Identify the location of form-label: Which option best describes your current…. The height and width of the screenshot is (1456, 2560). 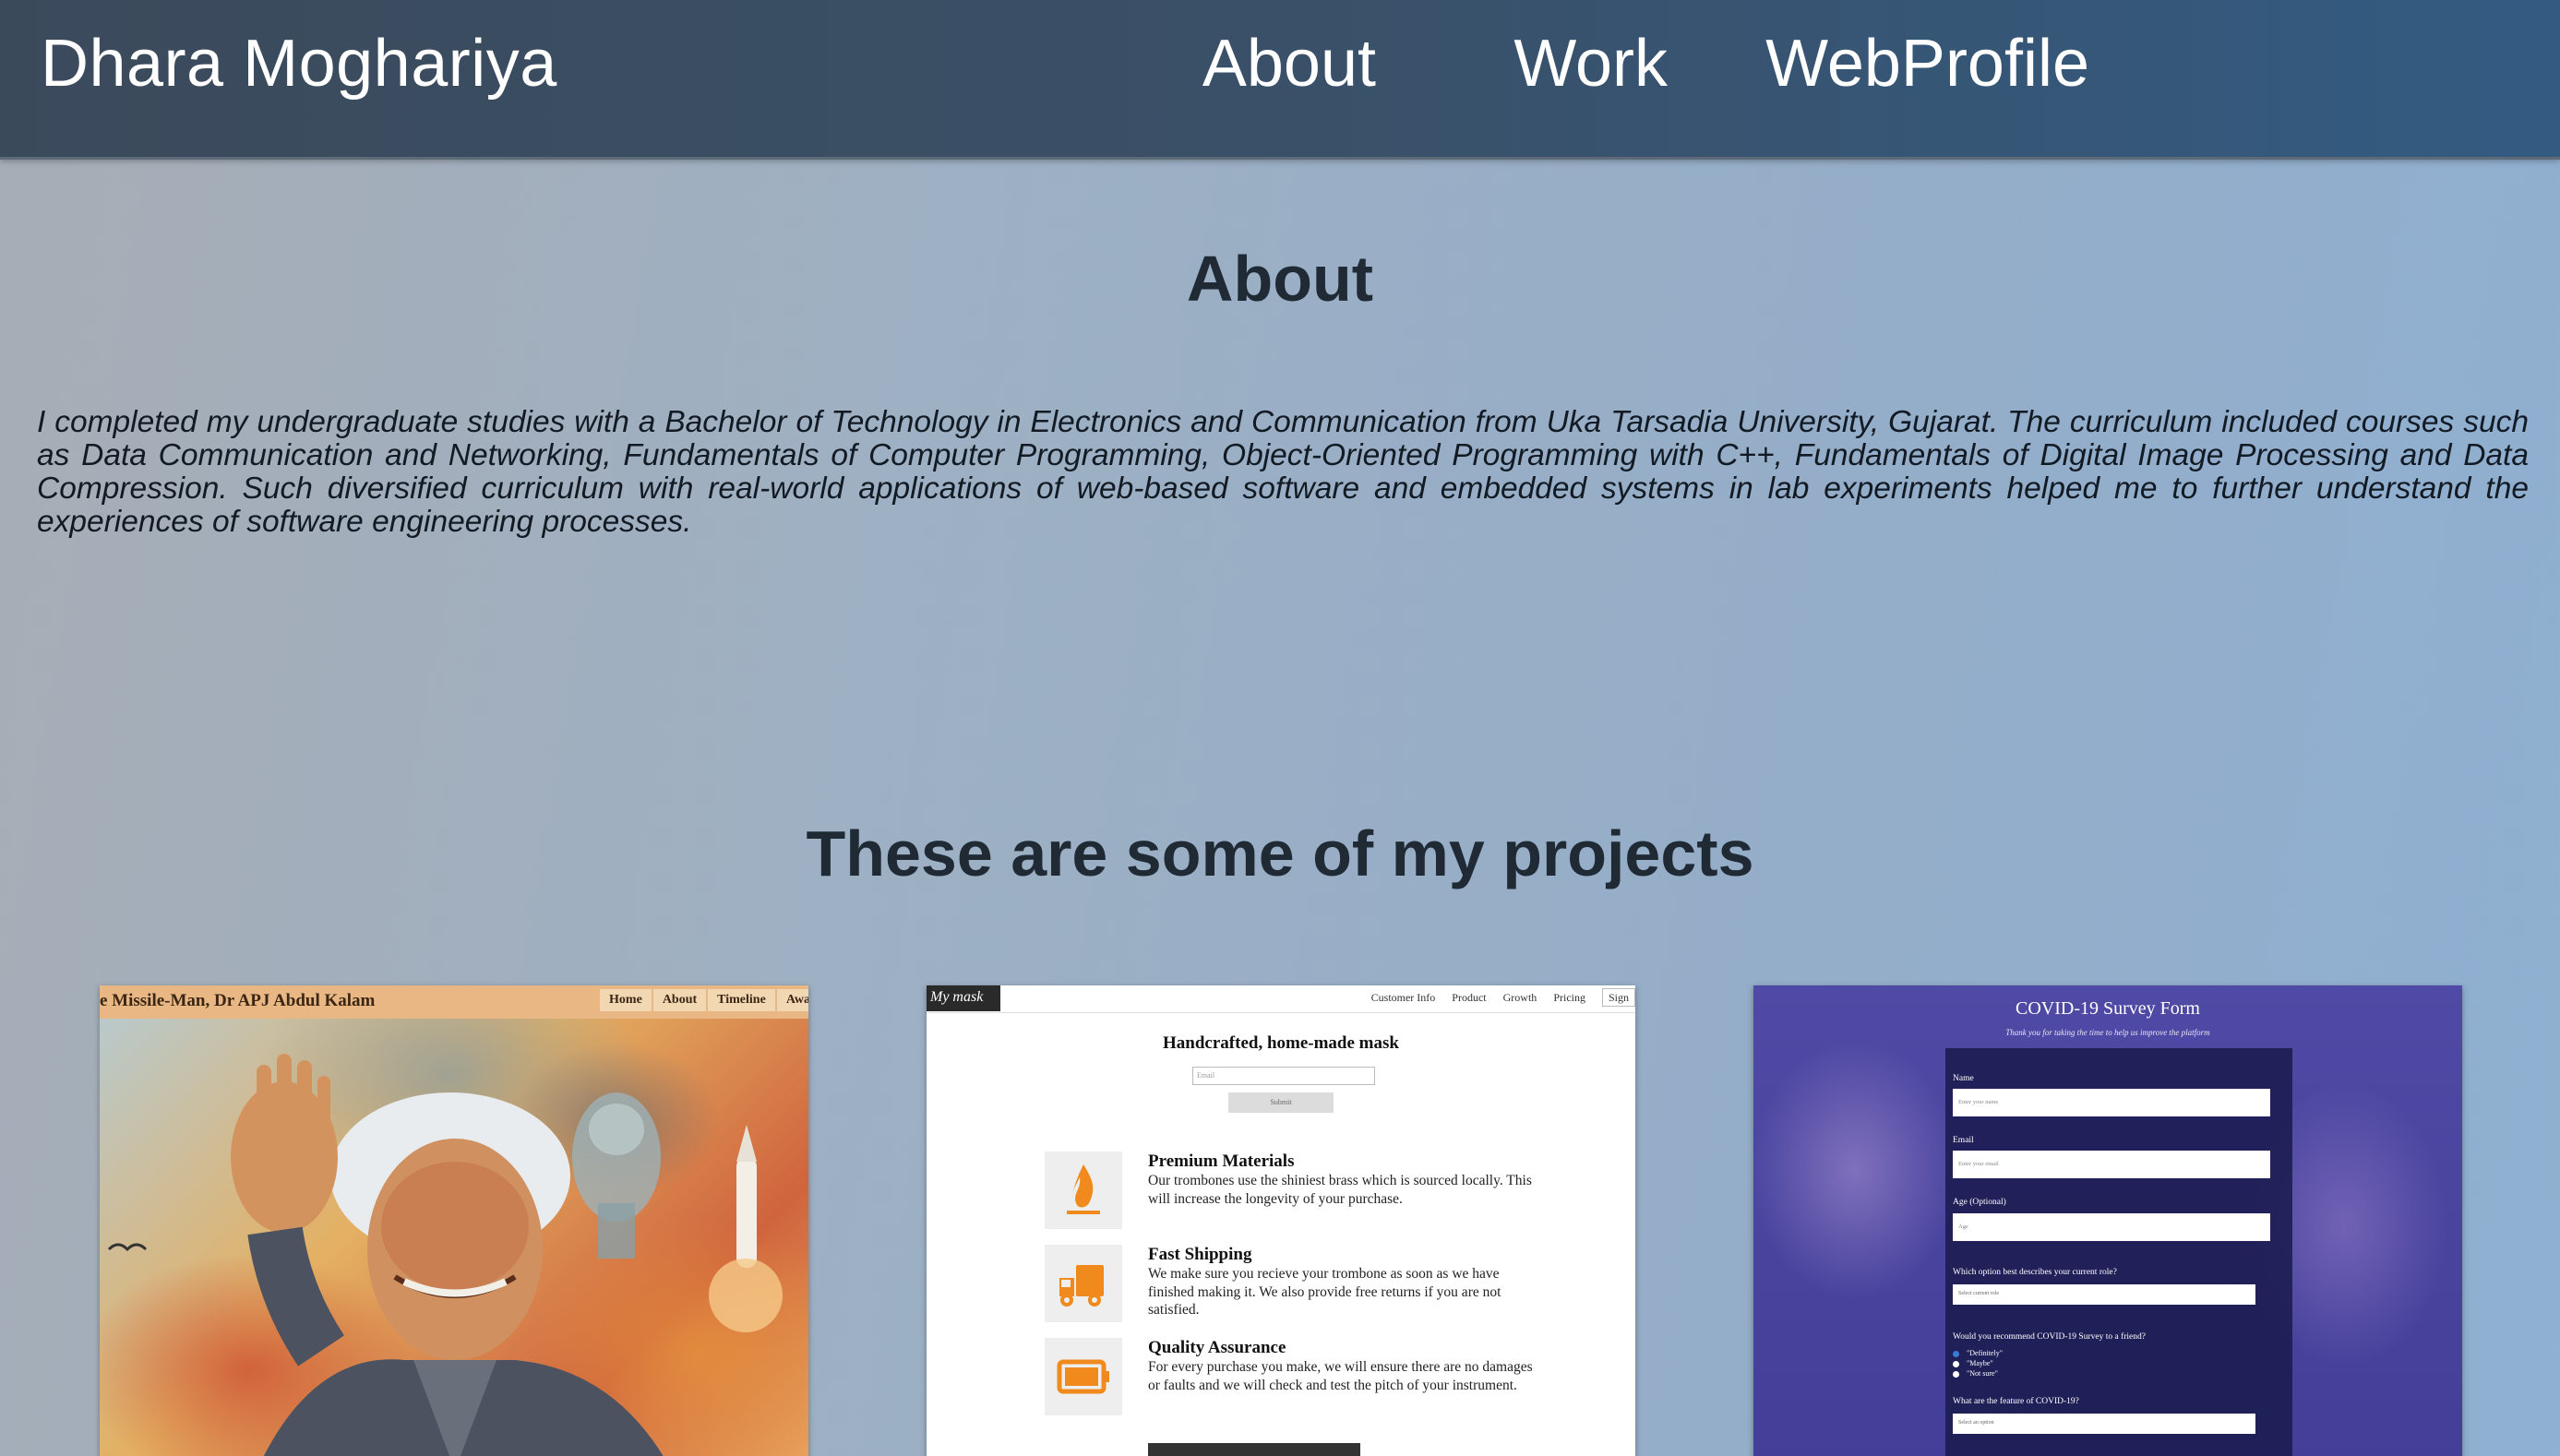
(2035, 1272).